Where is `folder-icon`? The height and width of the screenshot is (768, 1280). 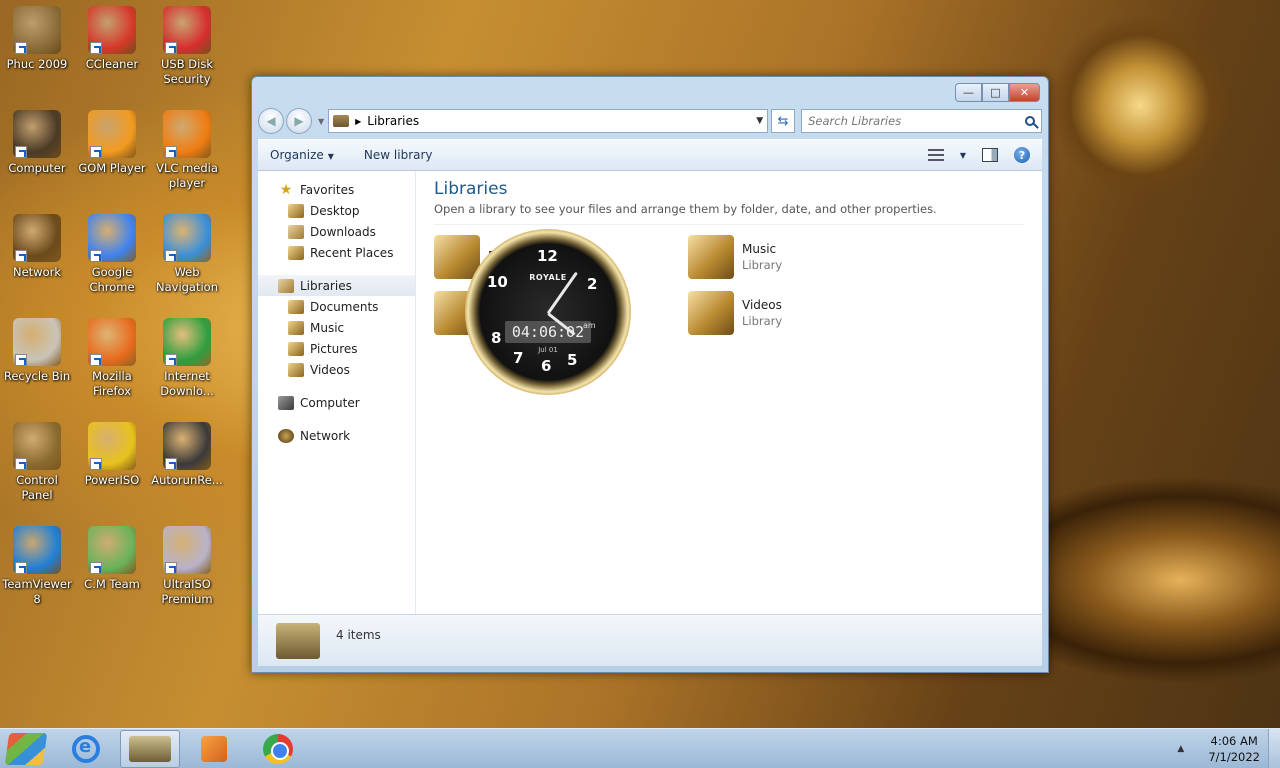
folder-icon is located at coordinates (37, 30).